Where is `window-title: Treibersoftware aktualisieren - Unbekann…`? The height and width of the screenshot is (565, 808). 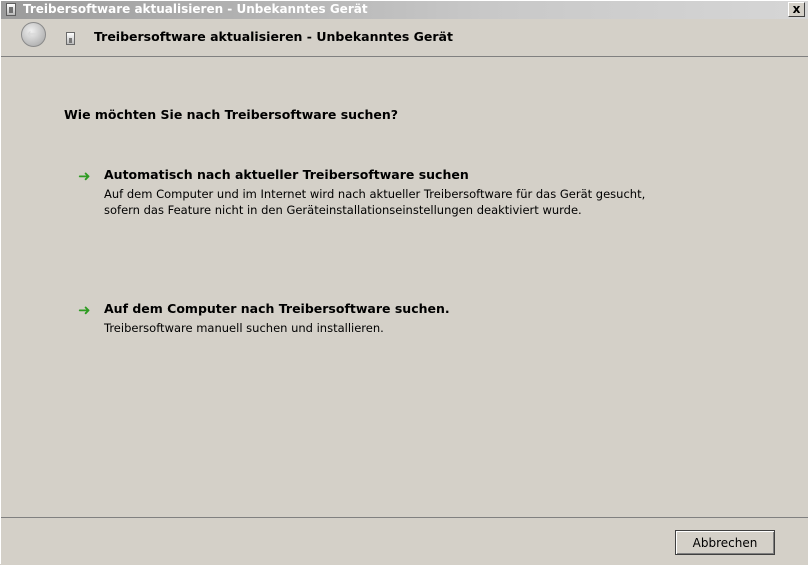 window-title: Treibersoftware aktualisieren - Unbekann… is located at coordinates (195, 9).